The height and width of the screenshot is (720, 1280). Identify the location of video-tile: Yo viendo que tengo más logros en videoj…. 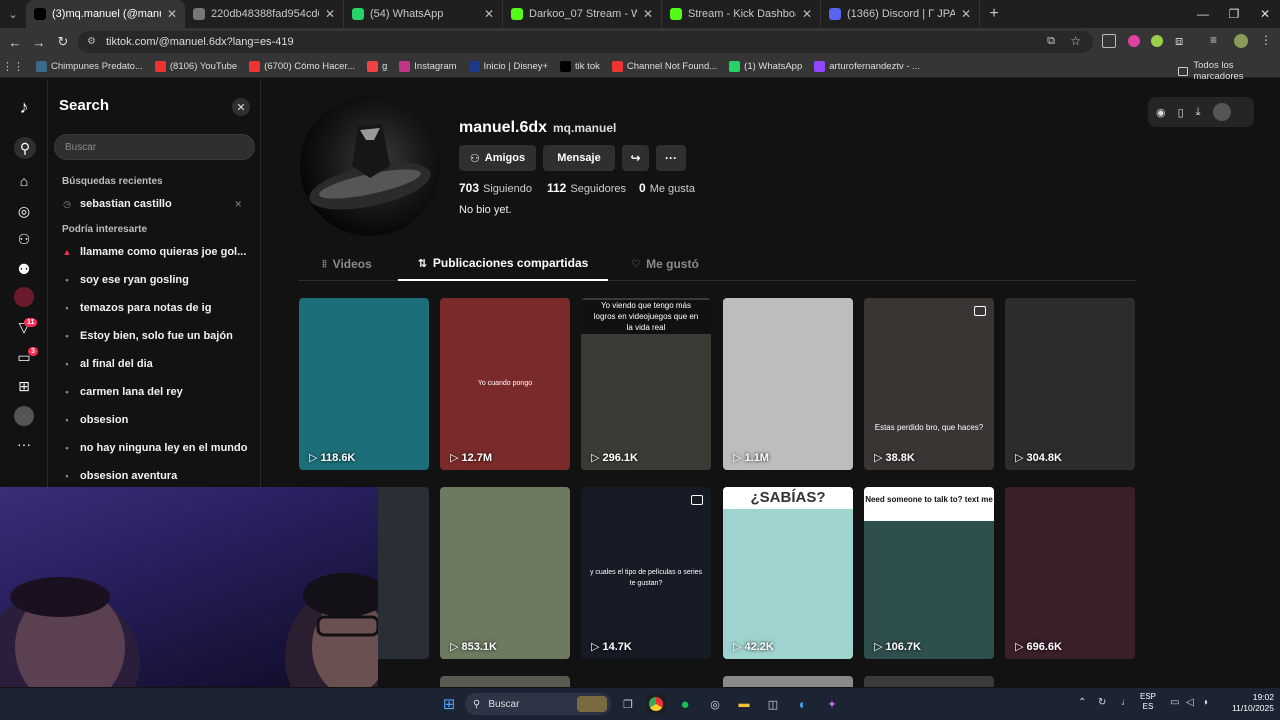
(646, 384).